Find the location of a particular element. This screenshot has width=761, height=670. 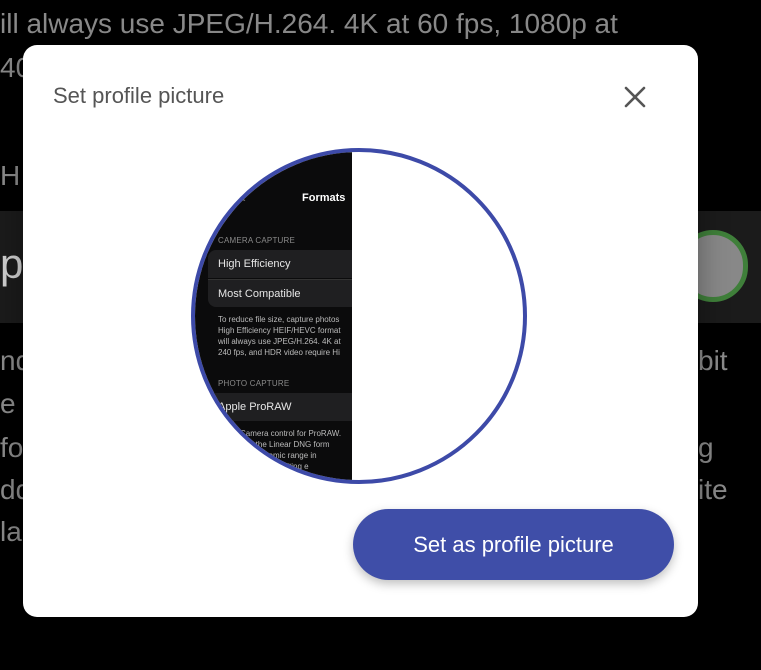

preview-footnote: tel is located at coordinates (279, 476).